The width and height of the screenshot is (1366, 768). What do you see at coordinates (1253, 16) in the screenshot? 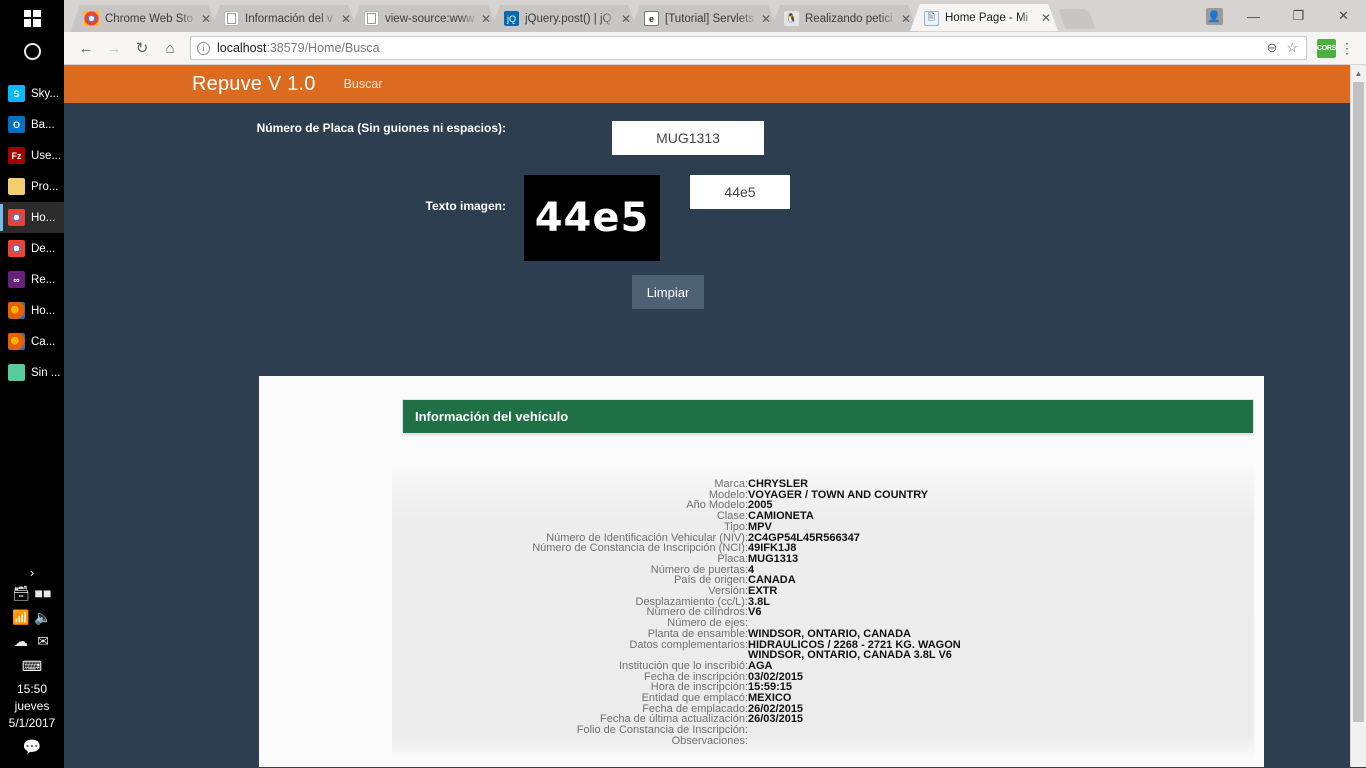
I see `minimize-button: —` at bounding box center [1253, 16].